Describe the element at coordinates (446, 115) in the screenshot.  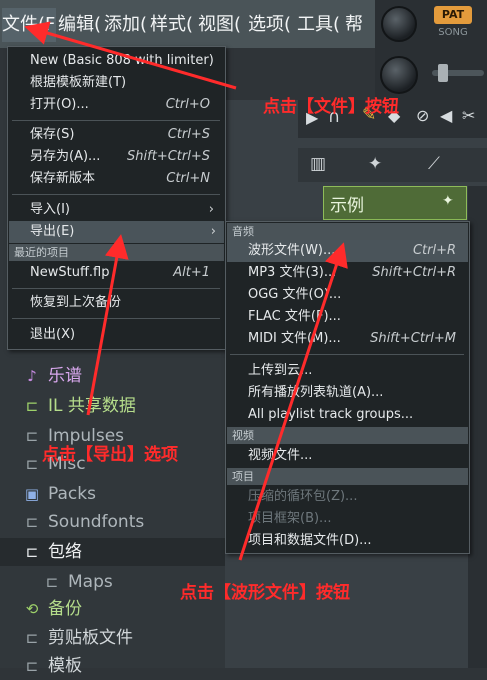
I see `speaker-icon: ◀` at that location.